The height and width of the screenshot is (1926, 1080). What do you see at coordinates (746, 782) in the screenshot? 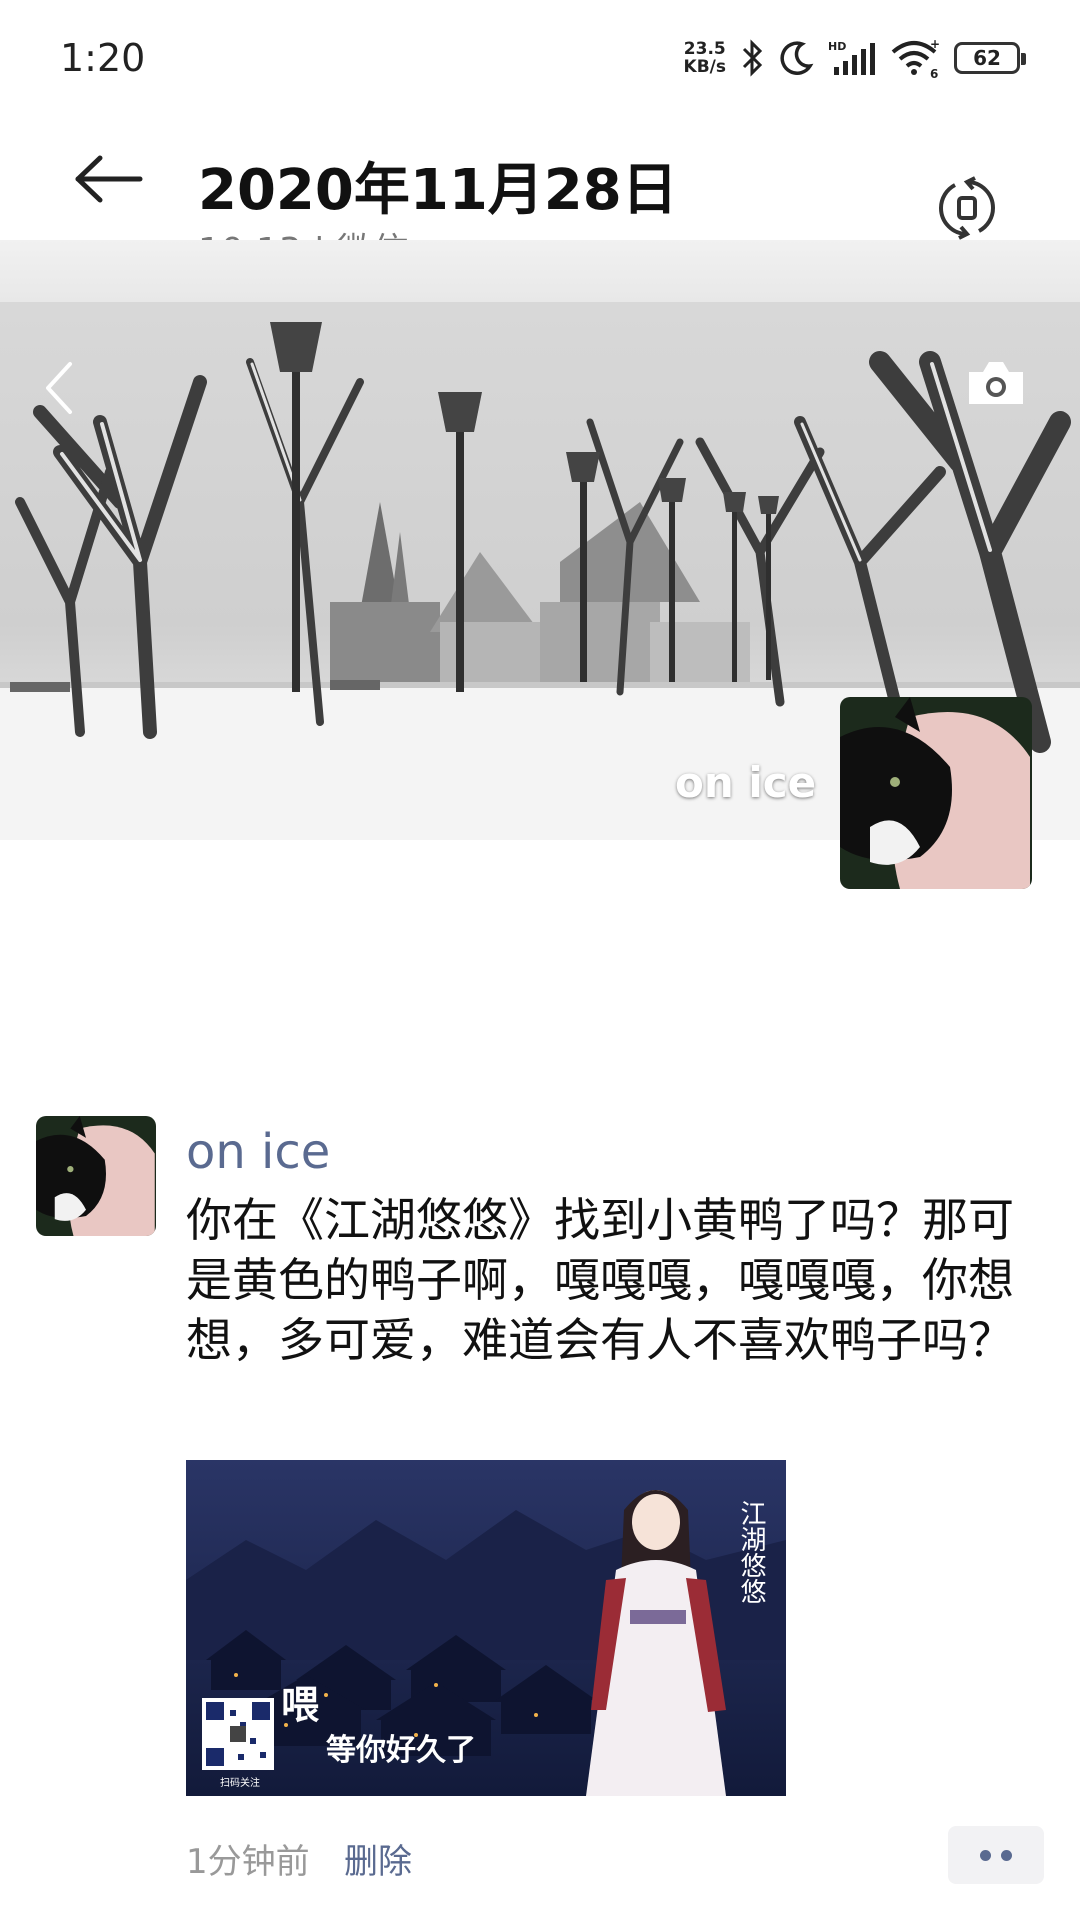
I see `profile-name: on ice` at bounding box center [746, 782].